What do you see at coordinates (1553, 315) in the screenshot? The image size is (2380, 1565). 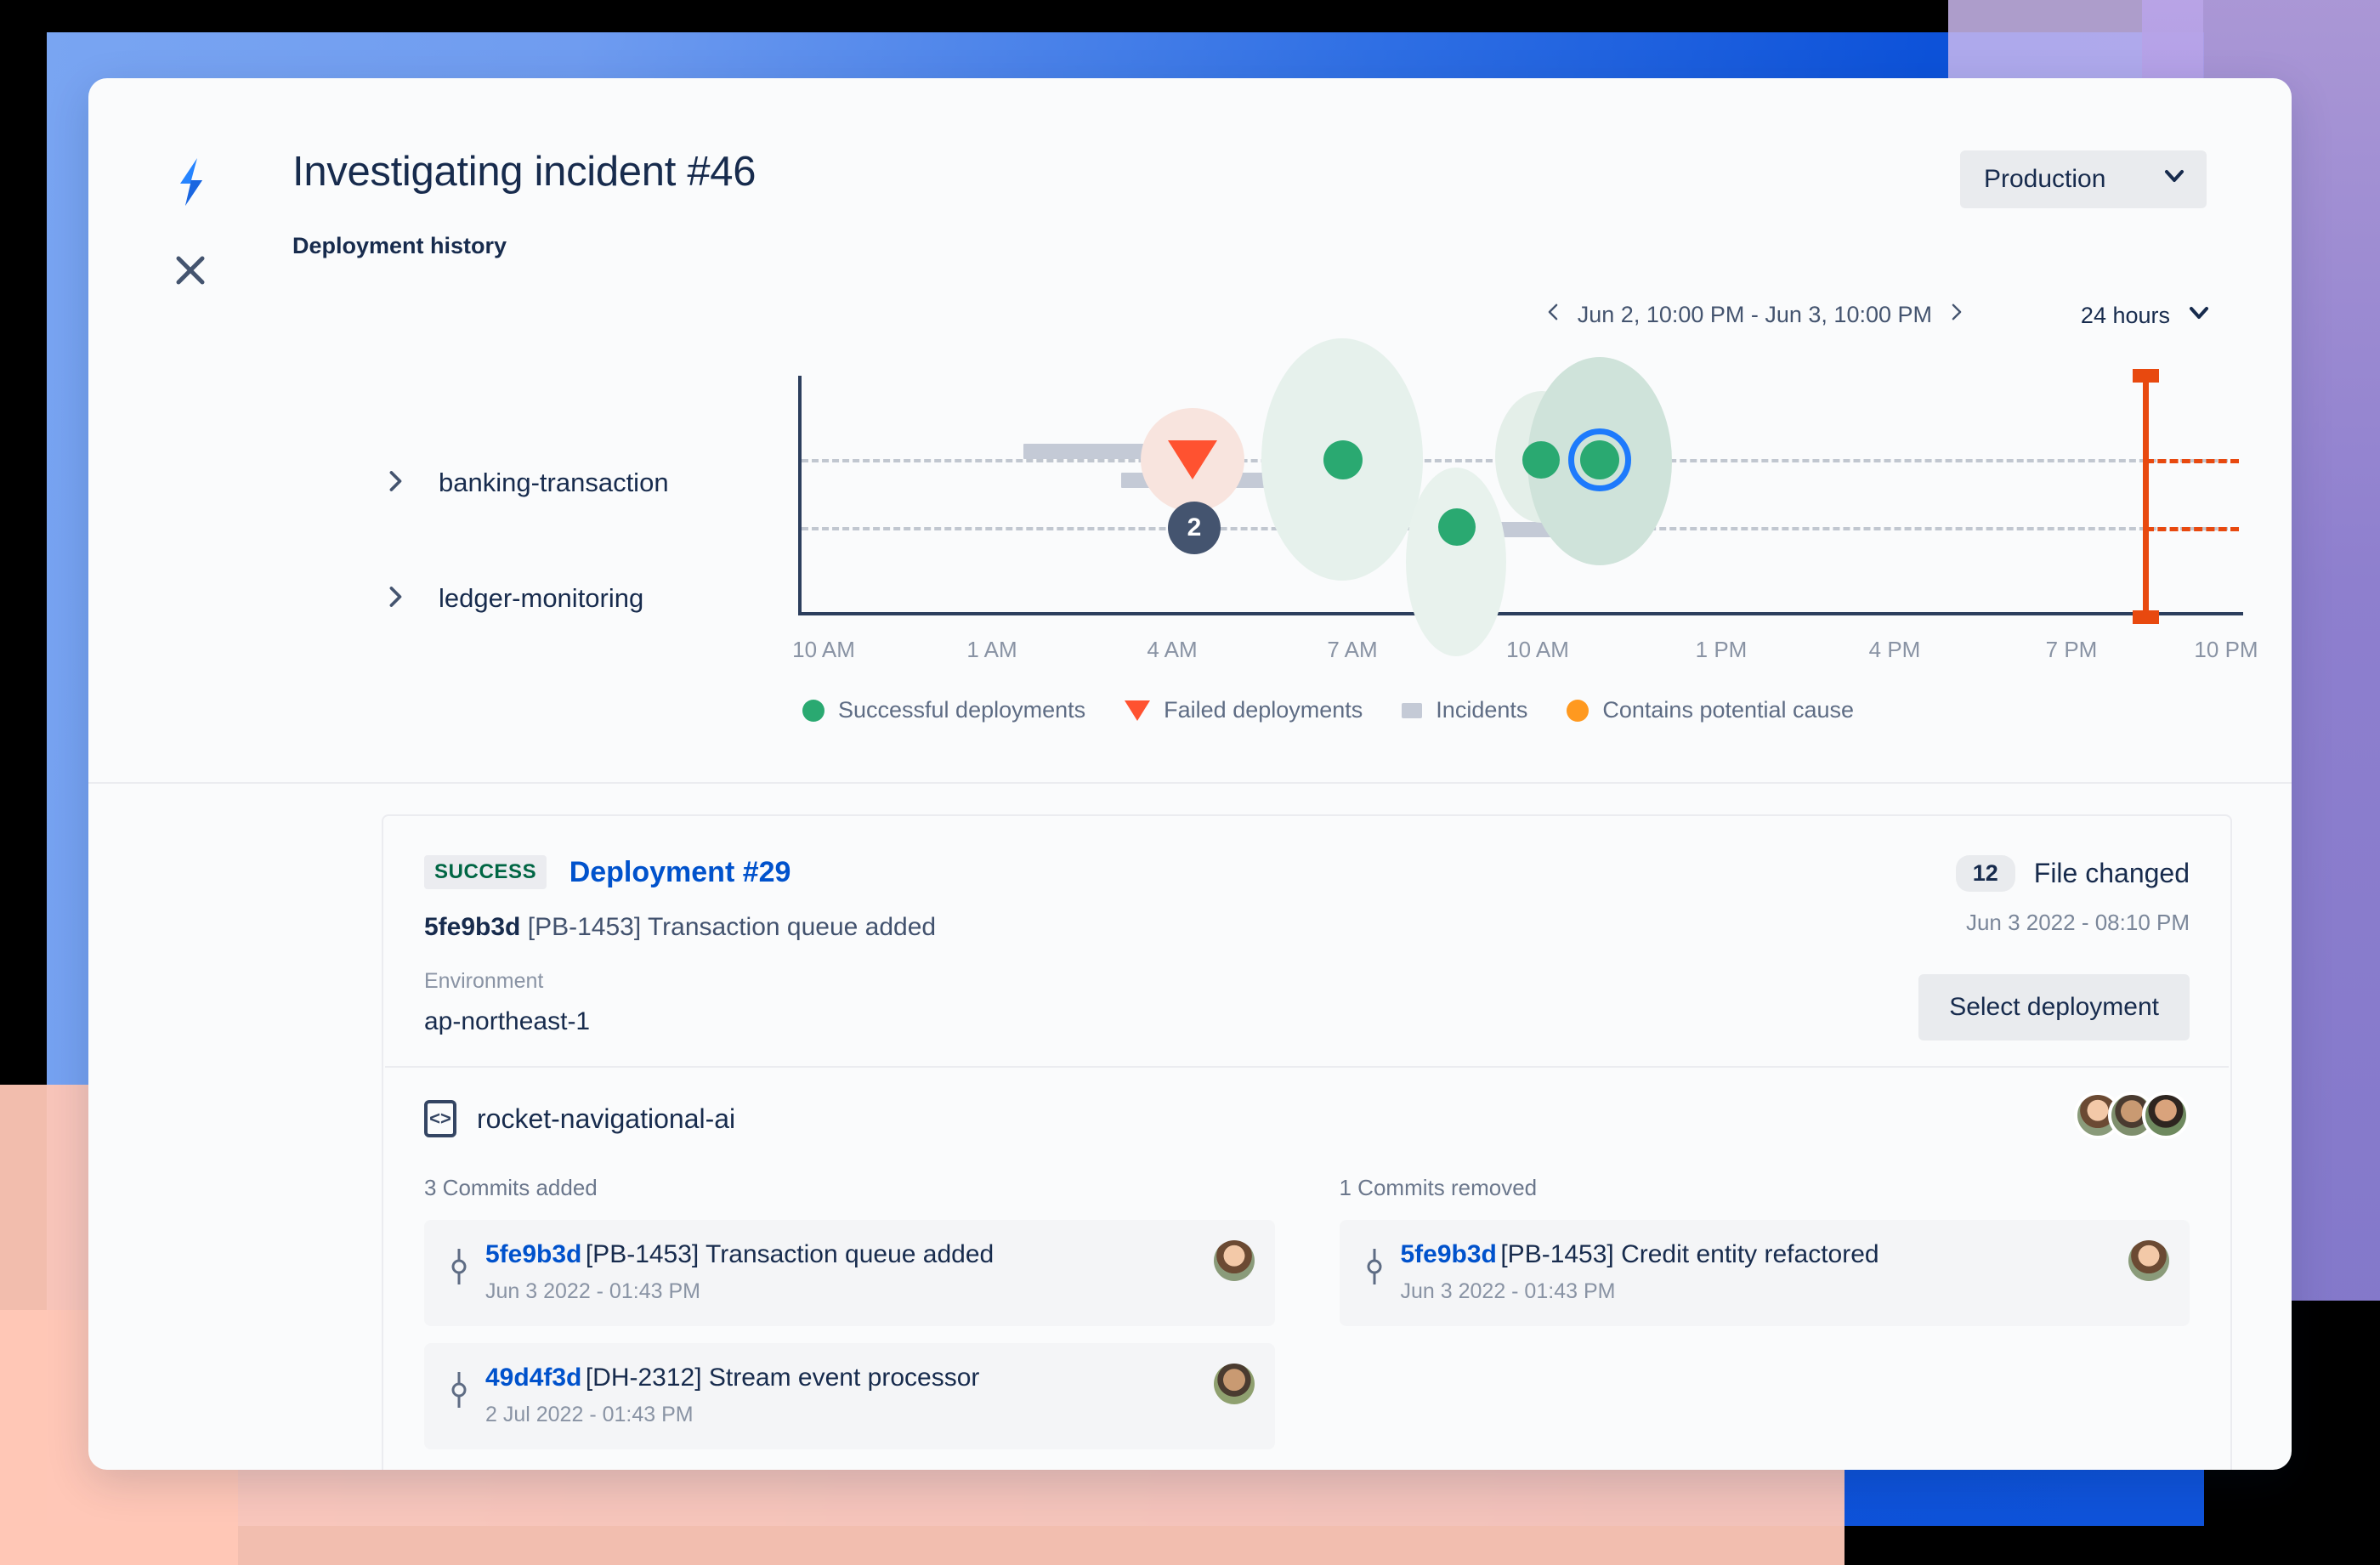 I see `chevron-left-icon` at bounding box center [1553, 315].